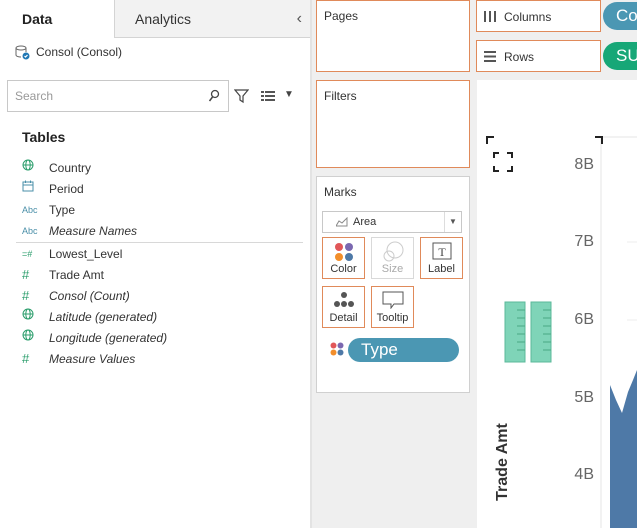 The width and height of the screenshot is (637, 528). Describe the element at coordinates (103, 317) in the screenshot. I see `field-label: Latitude (generated)` at that location.